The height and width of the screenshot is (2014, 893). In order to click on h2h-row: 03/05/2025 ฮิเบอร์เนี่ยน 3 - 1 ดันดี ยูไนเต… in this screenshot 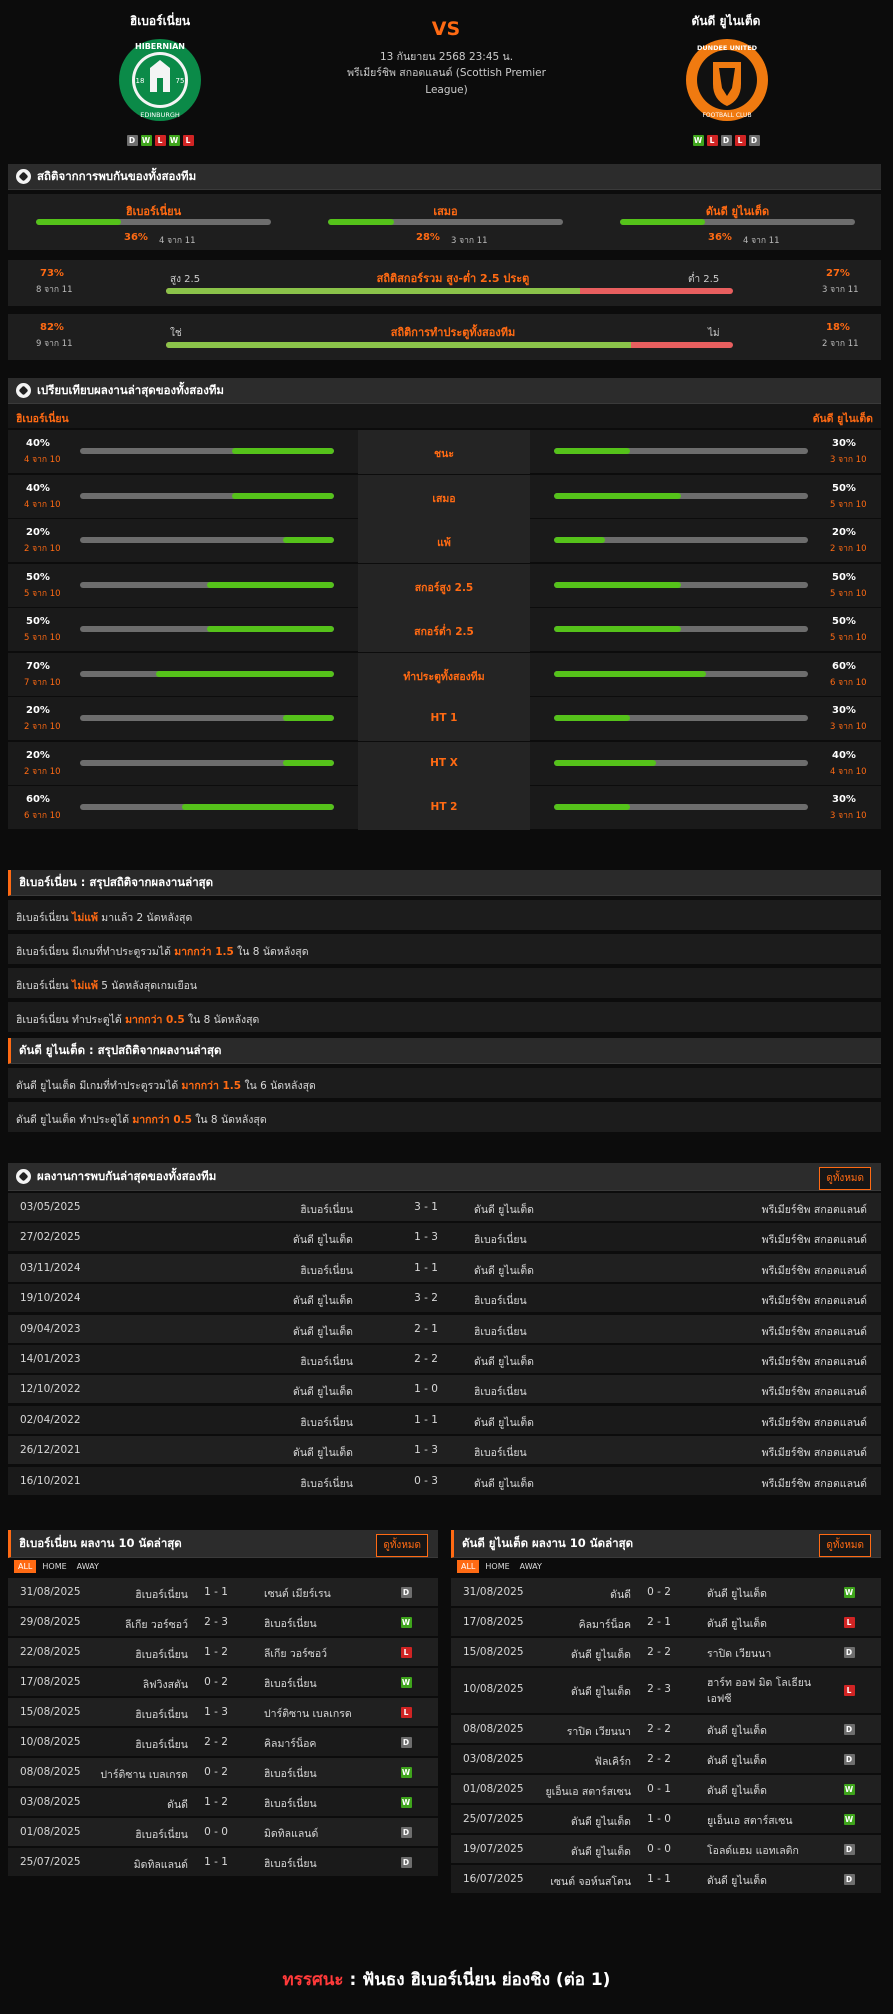, I will do `click(444, 1207)`.